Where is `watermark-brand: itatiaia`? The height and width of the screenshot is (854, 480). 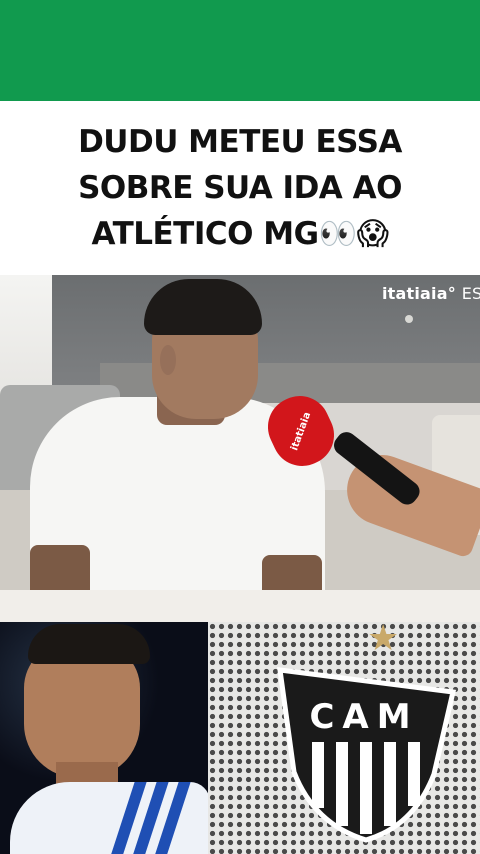
watermark-brand: itatiaia is located at coordinates (415, 293).